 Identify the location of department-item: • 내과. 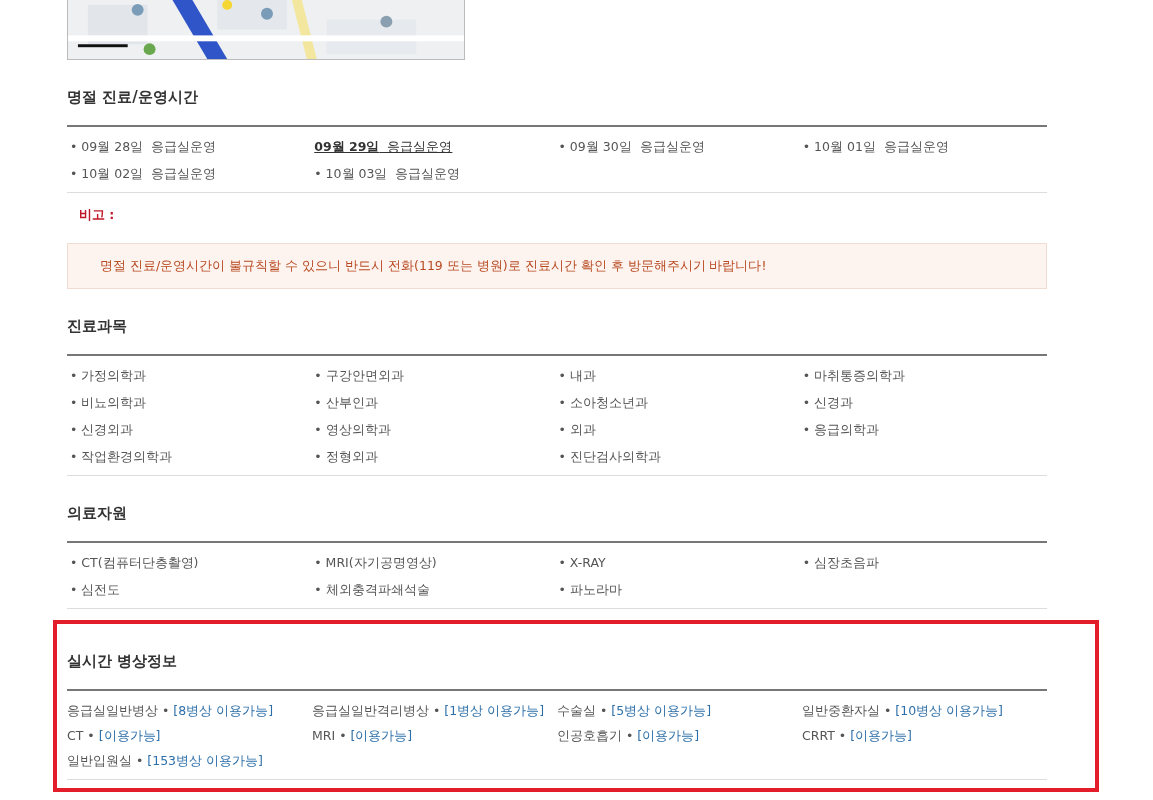
(577, 376).